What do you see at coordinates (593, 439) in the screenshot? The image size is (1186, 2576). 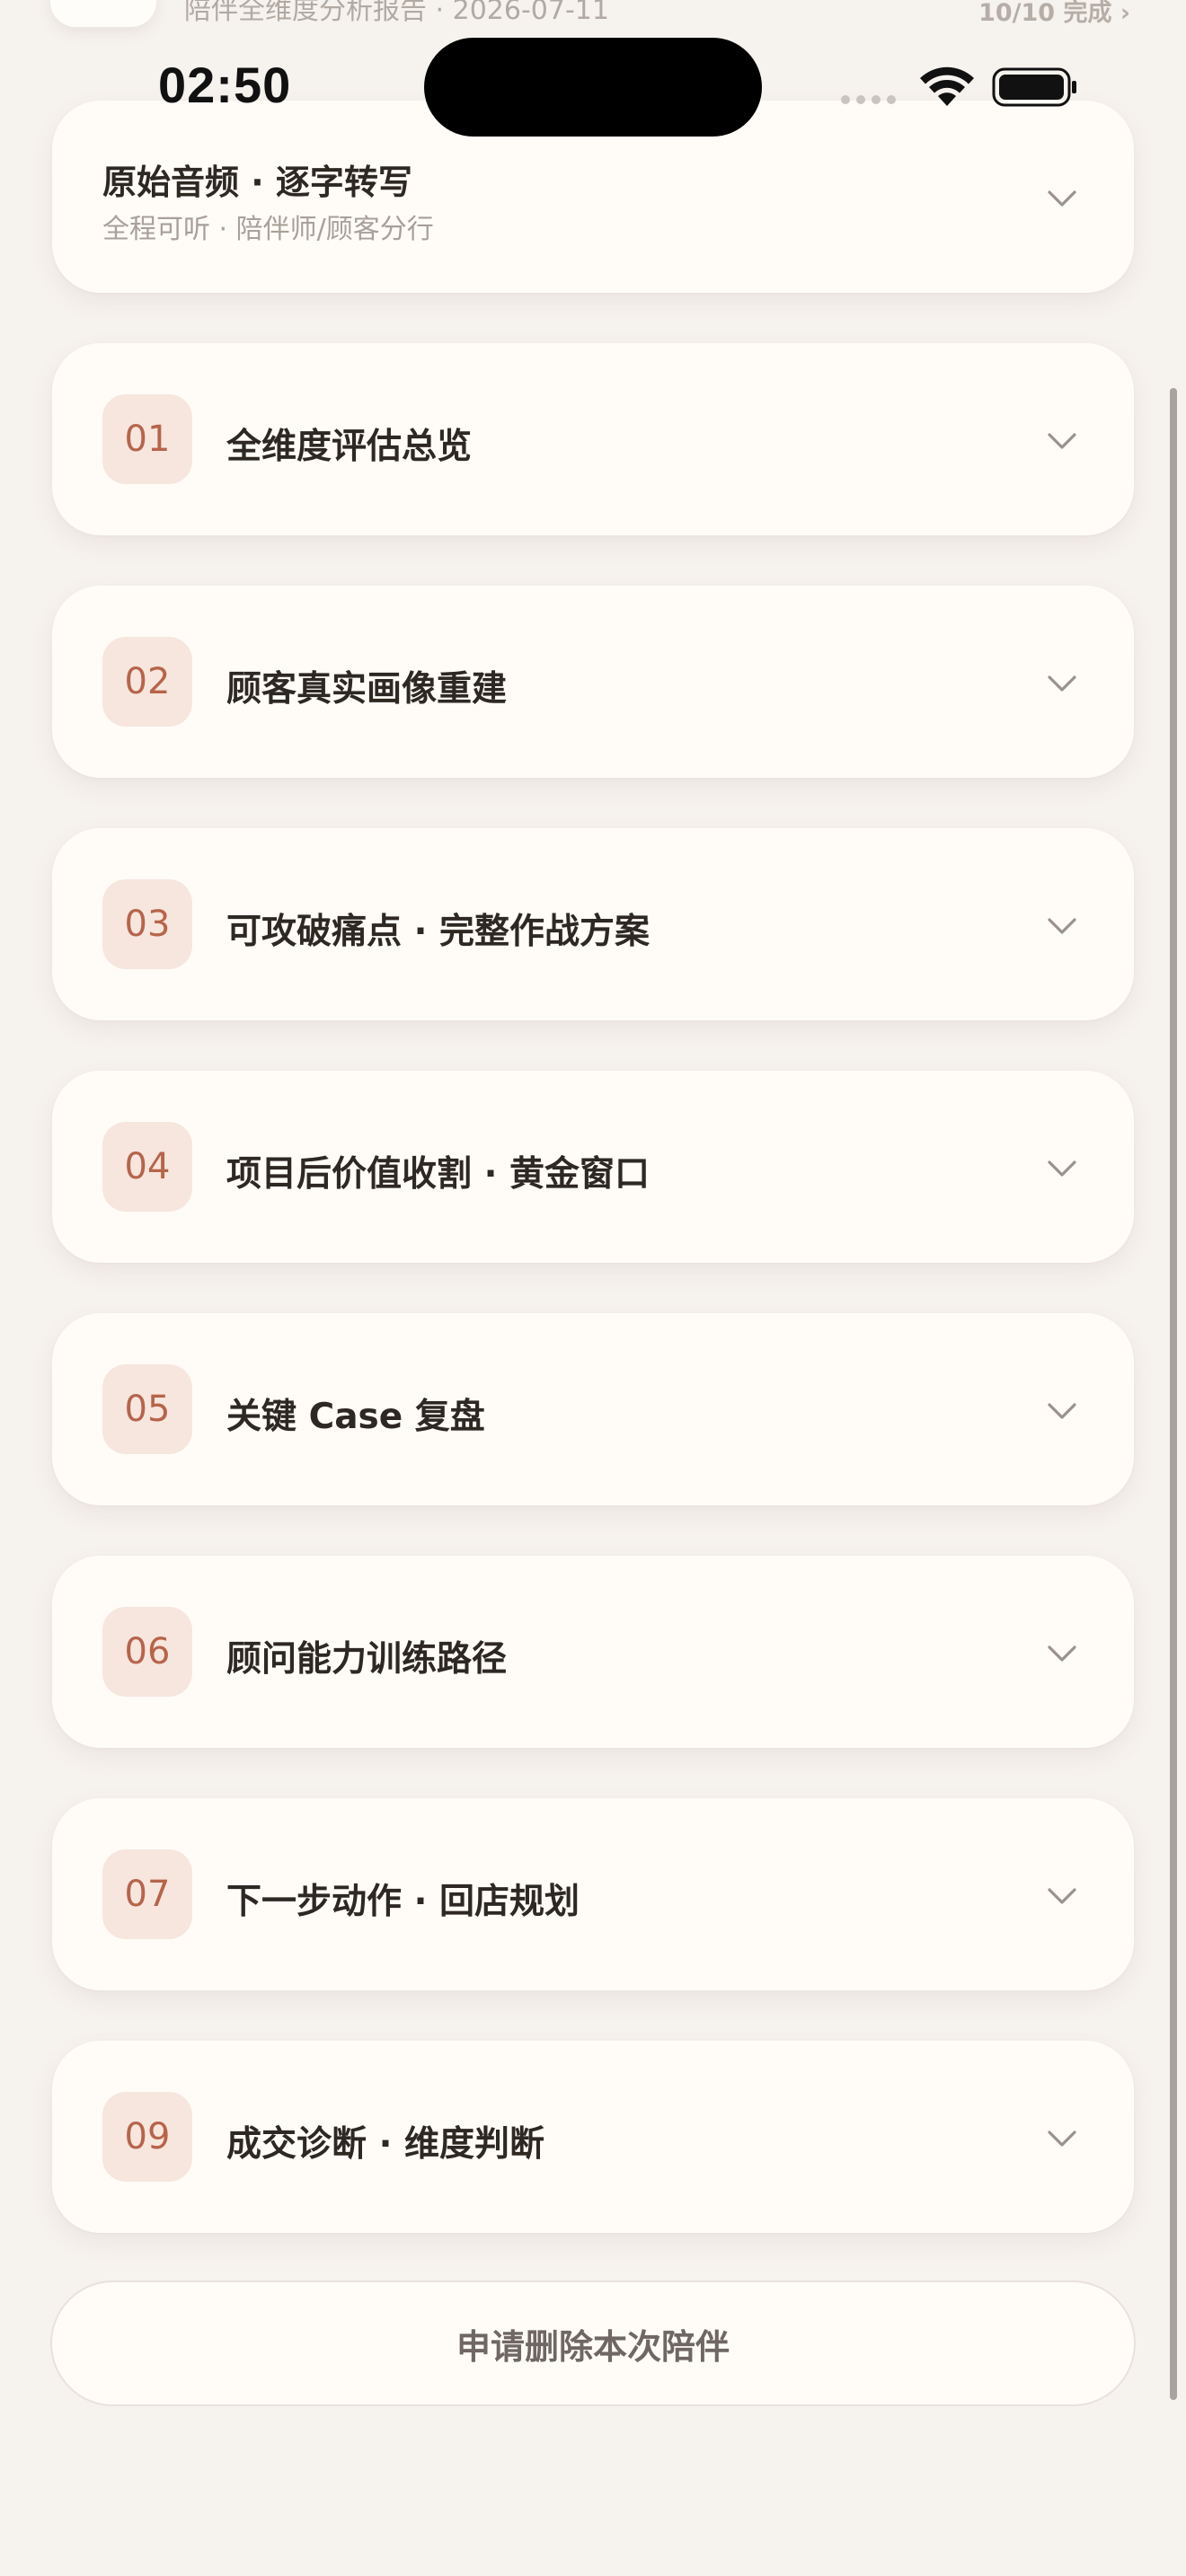 I see `section-card-01: 01 全维度评估总览` at bounding box center [593, 439].